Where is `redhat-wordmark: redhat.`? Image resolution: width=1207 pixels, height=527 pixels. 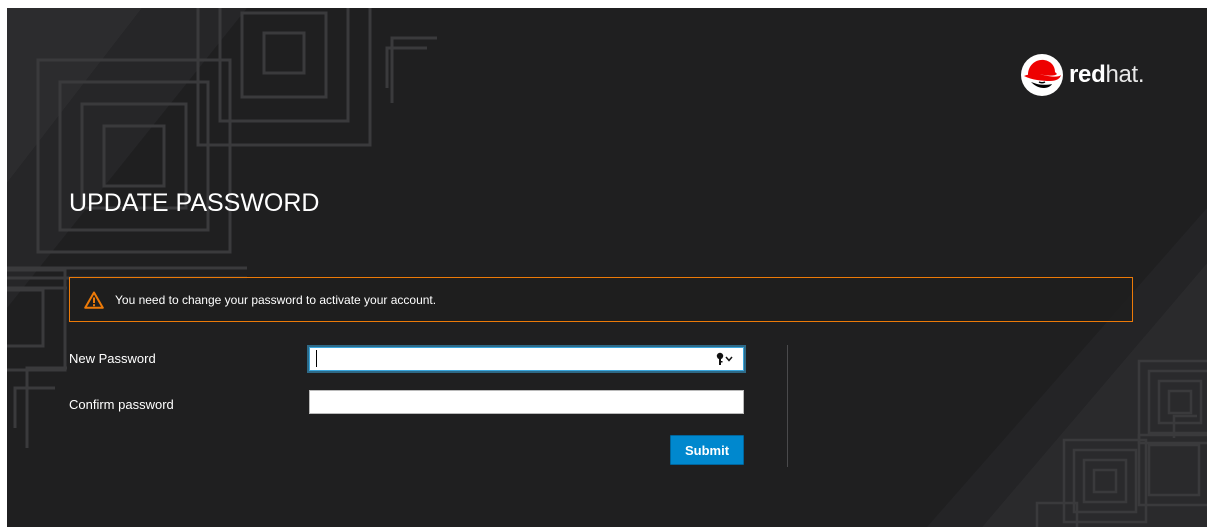
redhat-wordmark: redhat. is located at coordinates (1107, 74).